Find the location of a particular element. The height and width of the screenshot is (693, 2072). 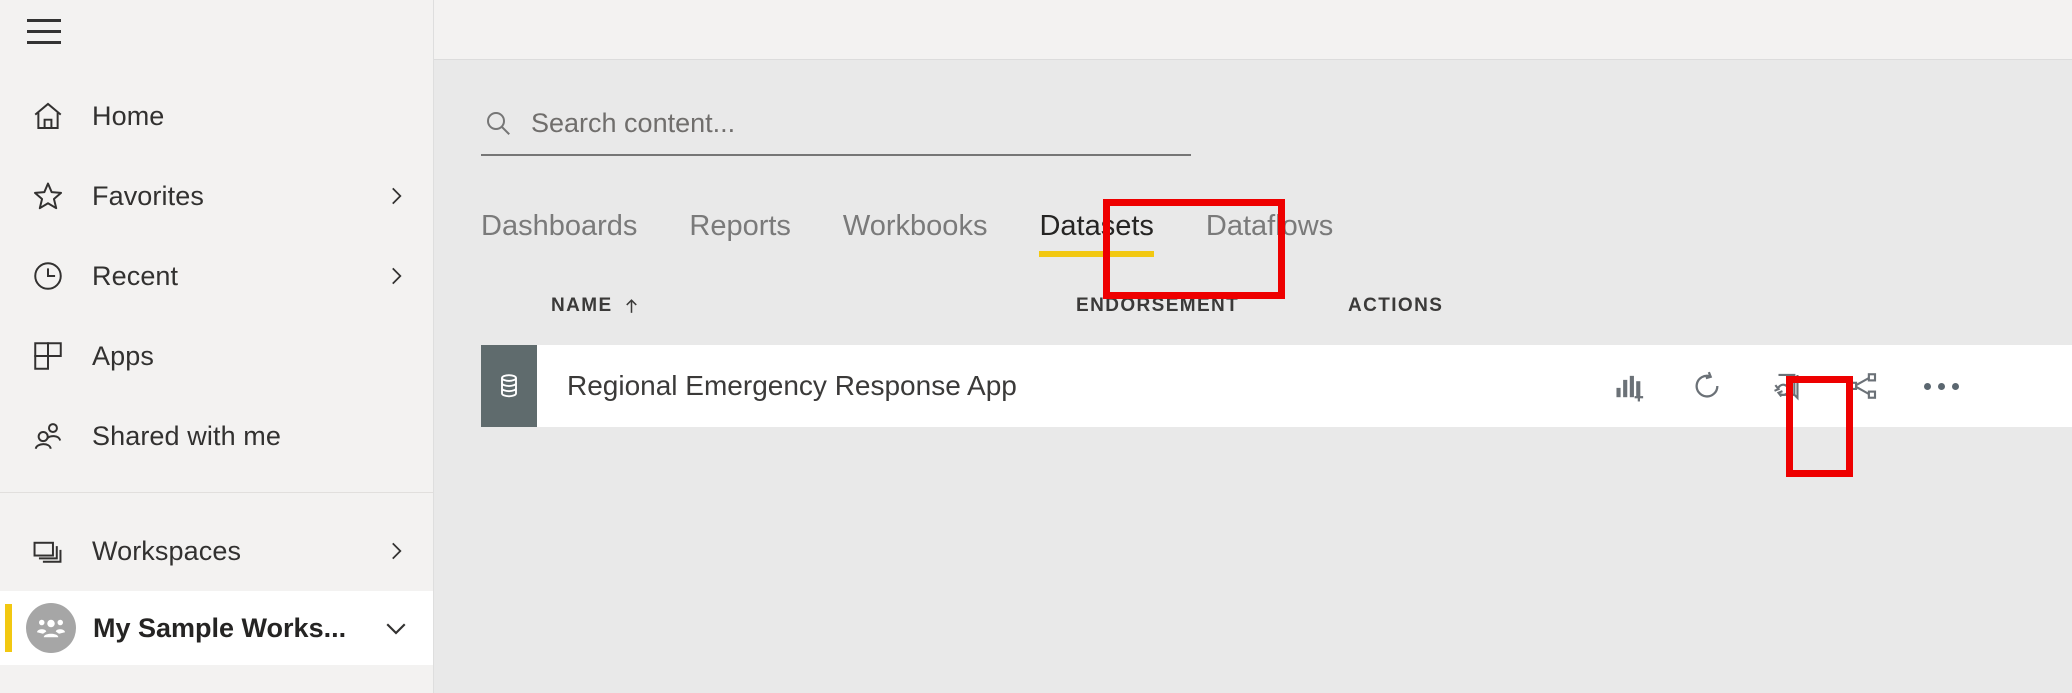

more-options-icon is located at coordinates (1941, 386).